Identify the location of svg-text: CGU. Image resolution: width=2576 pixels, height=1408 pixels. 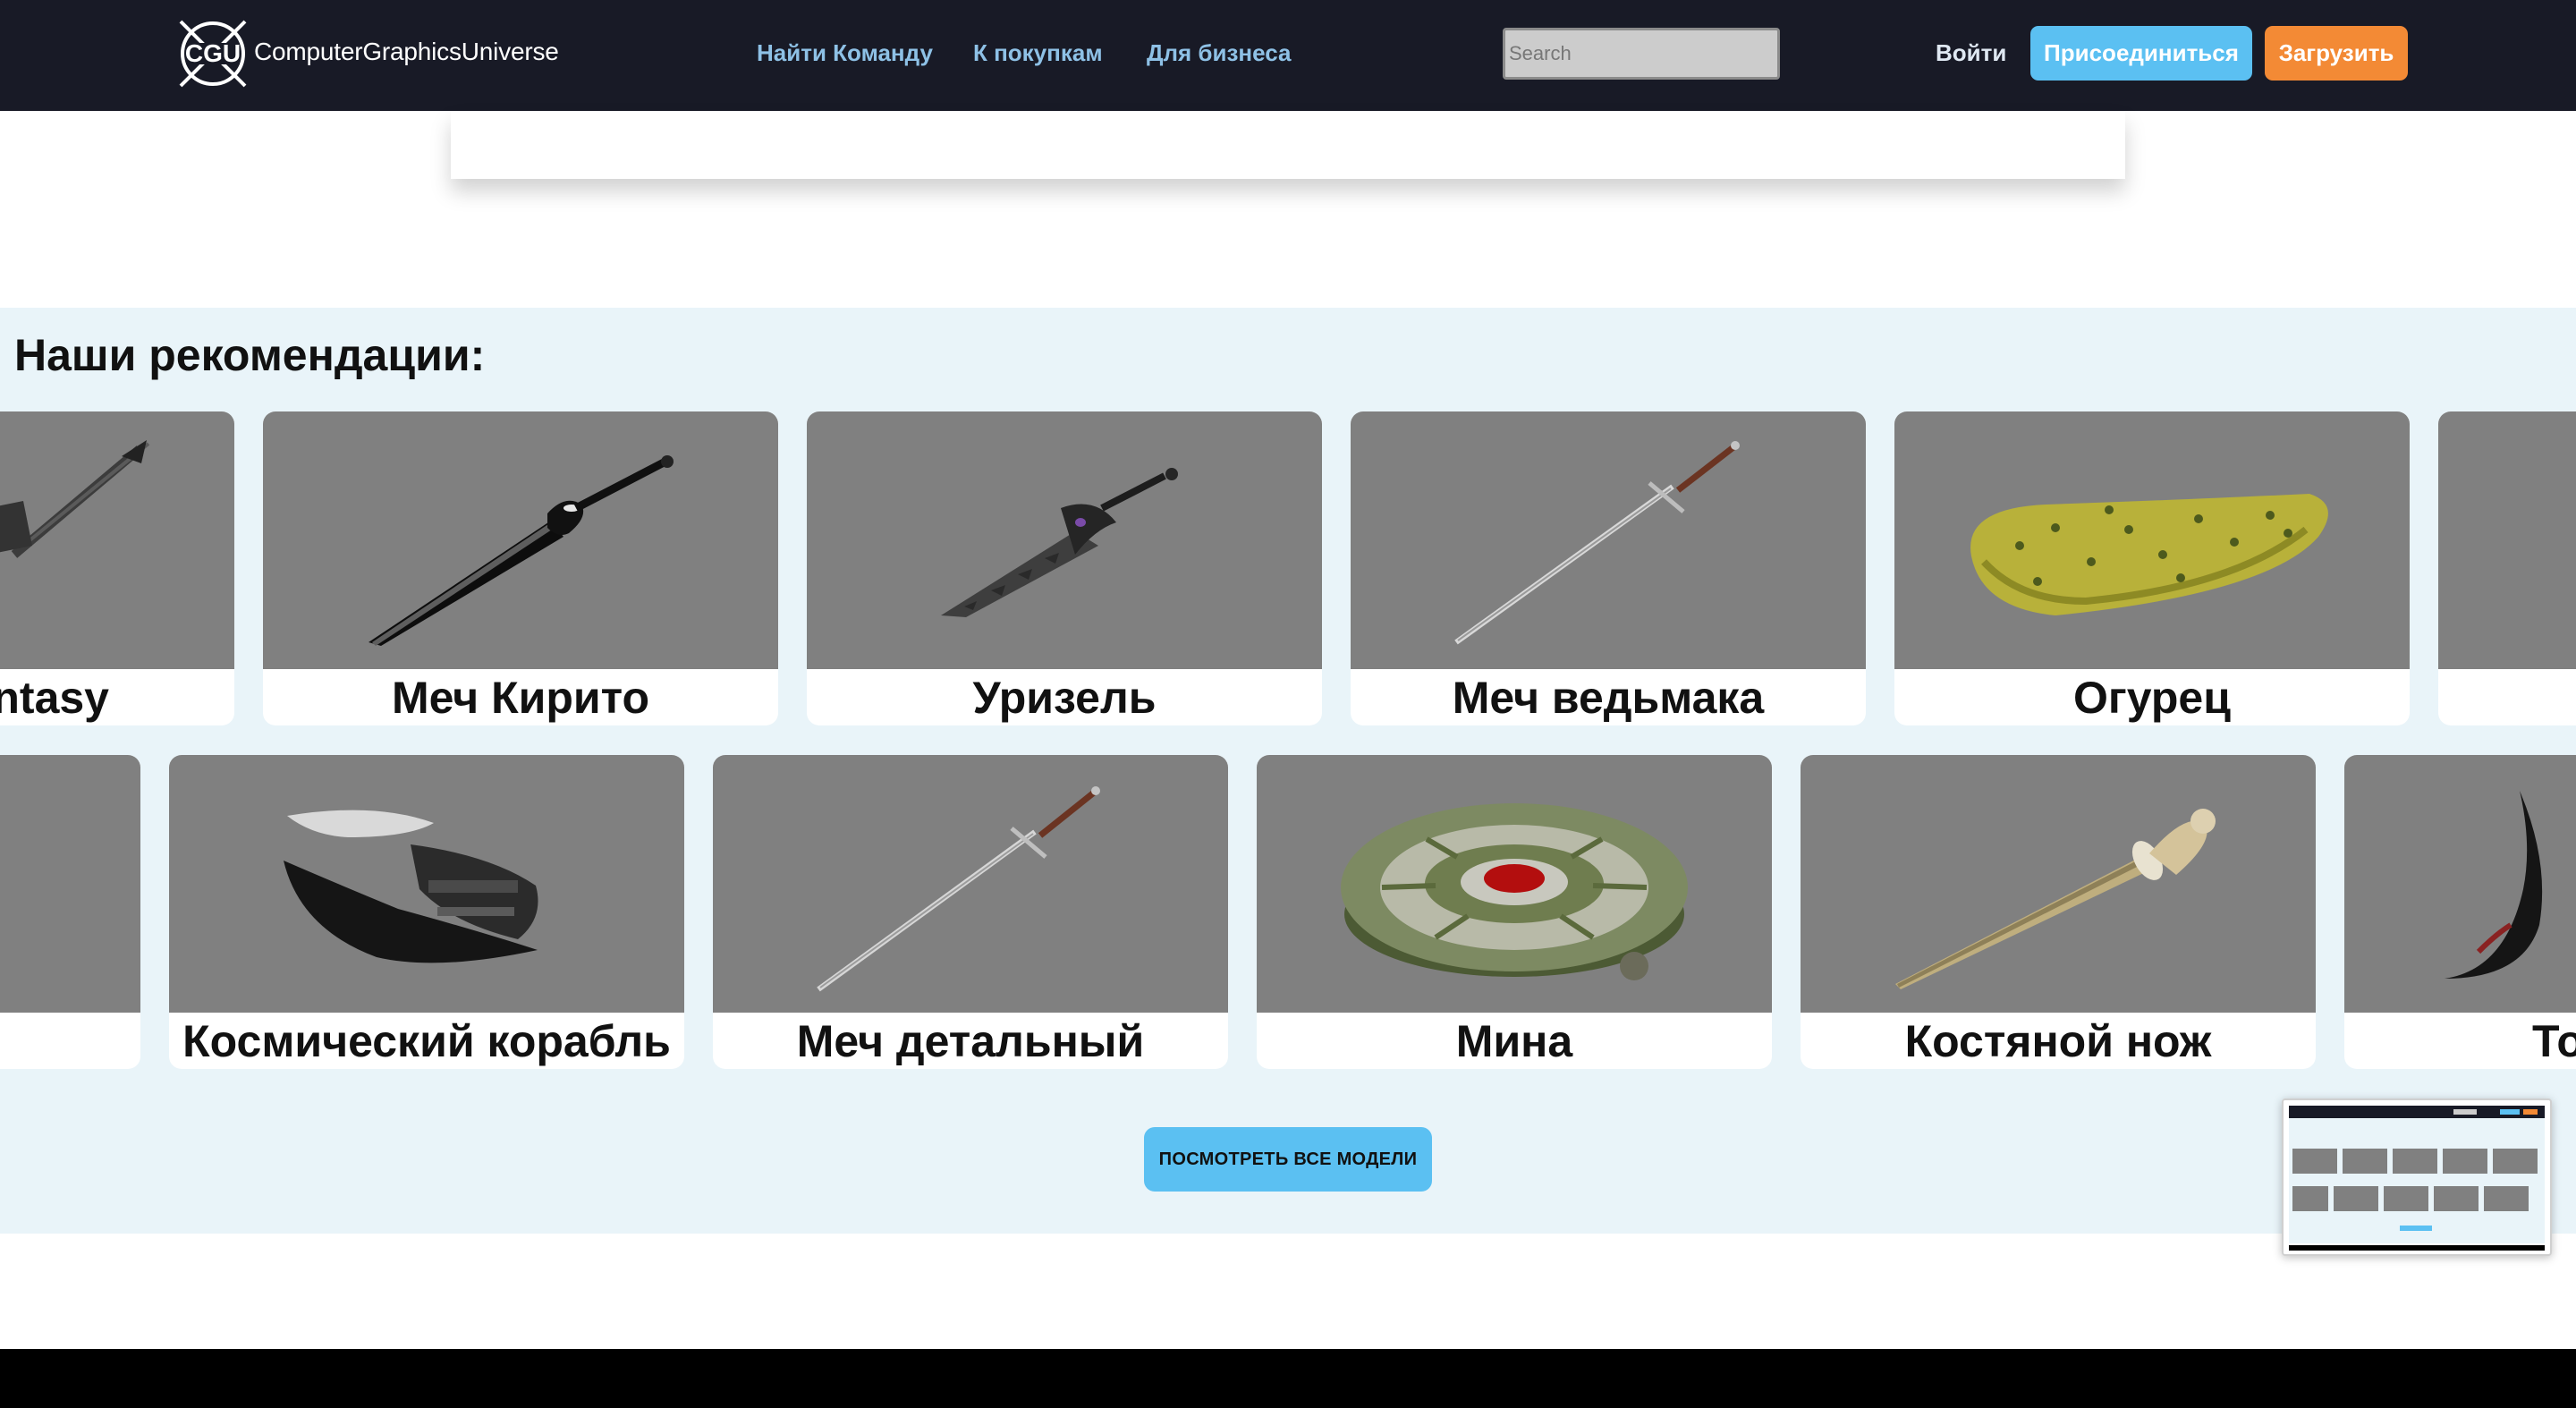
(213, 53).